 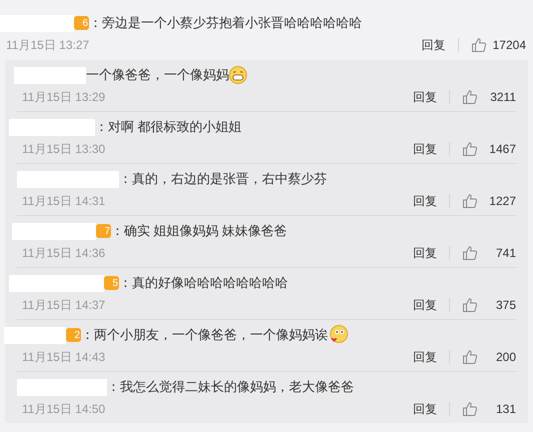 I want to click on comment-text: ：真的好像哈哈哈哈哈哈哈哈, so click(x=203, y=283).